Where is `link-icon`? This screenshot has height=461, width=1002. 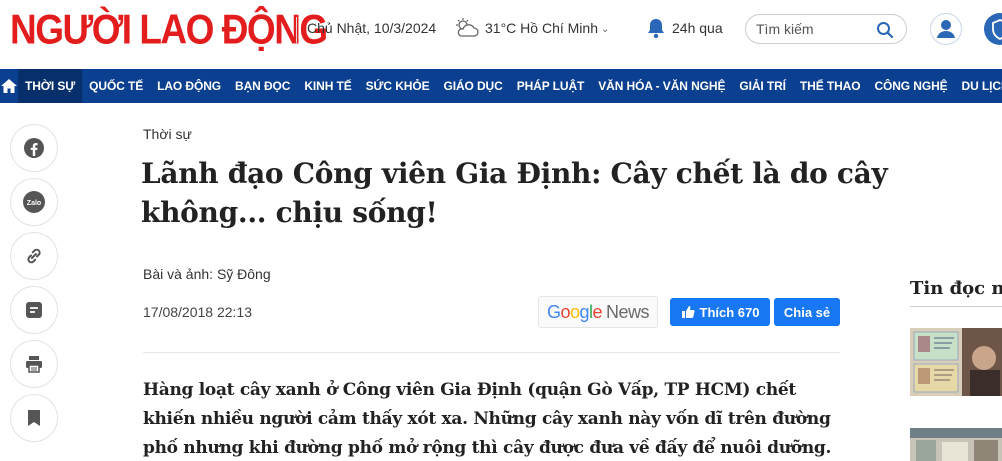 link-icon is located at coordinates (34, 256).